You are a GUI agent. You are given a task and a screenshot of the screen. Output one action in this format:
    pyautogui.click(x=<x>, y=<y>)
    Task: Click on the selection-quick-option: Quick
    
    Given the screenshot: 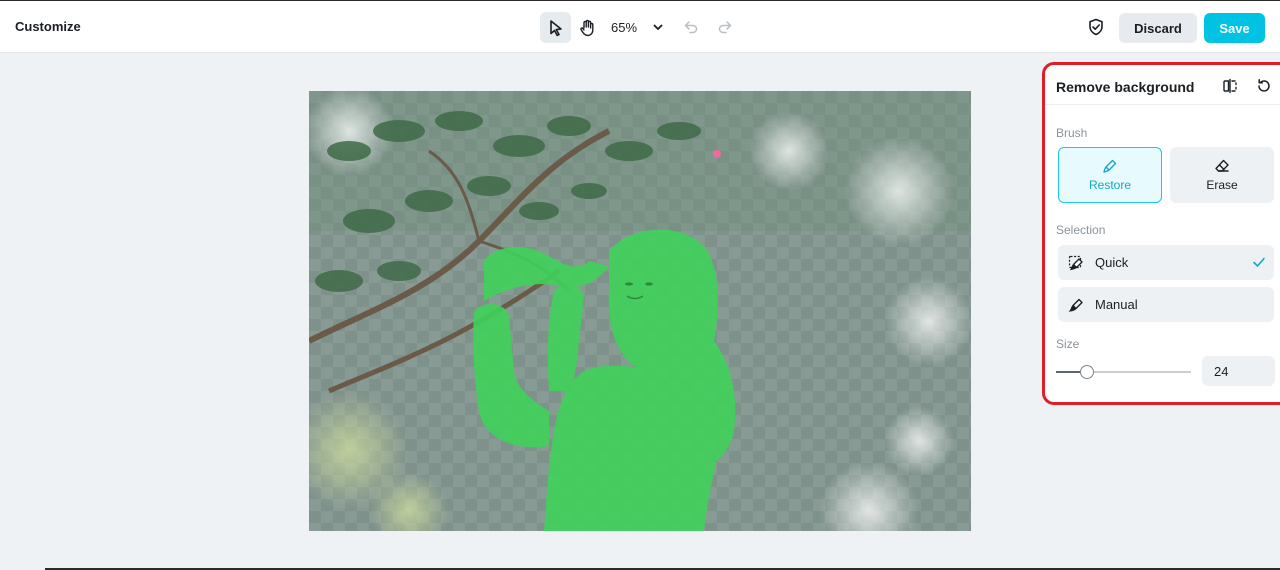 What is the action you would take?
    pyautogui.click(x=1166, y=262)
    